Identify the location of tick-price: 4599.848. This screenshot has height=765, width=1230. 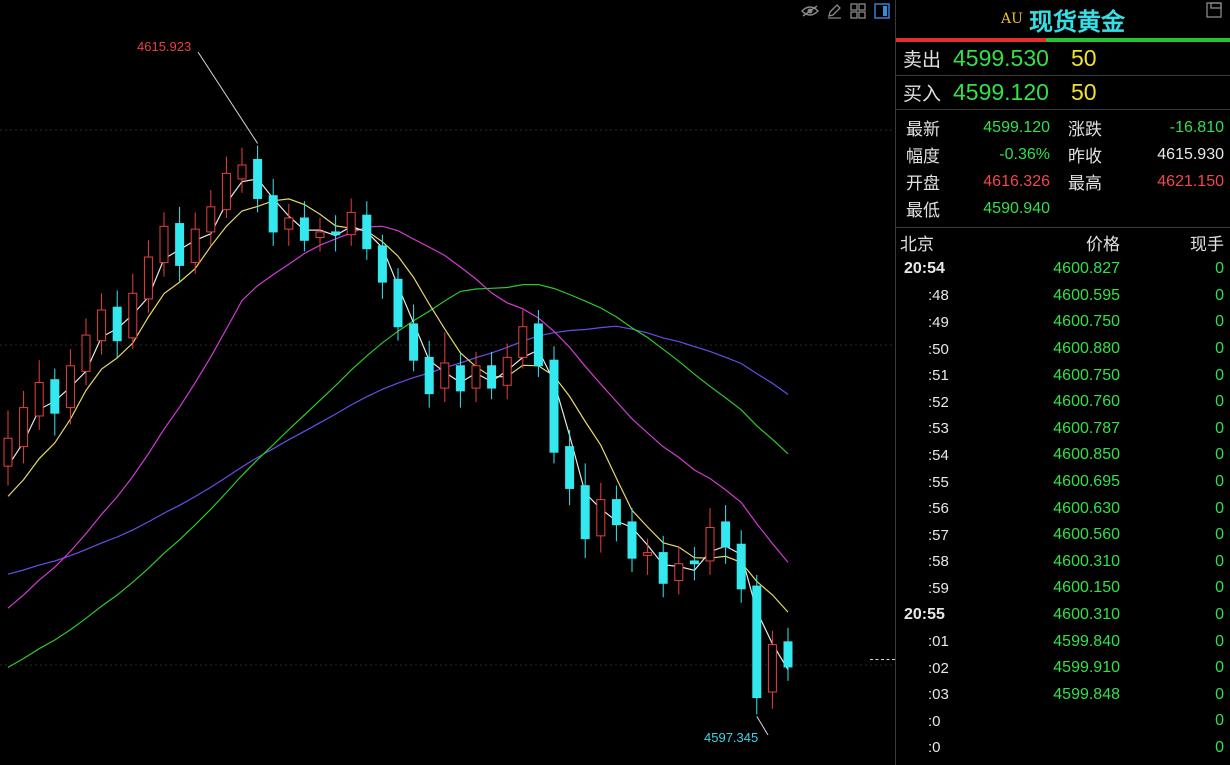
(1086, 694).